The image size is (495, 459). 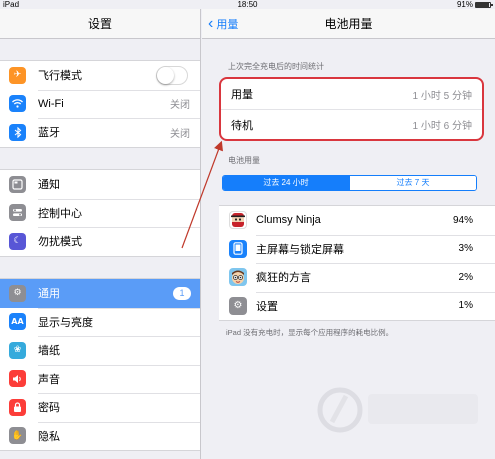 What do you see at coordinates (267, 306) in the screenshot?
I see `app-name: 设置` at bounding box center [267, 306].